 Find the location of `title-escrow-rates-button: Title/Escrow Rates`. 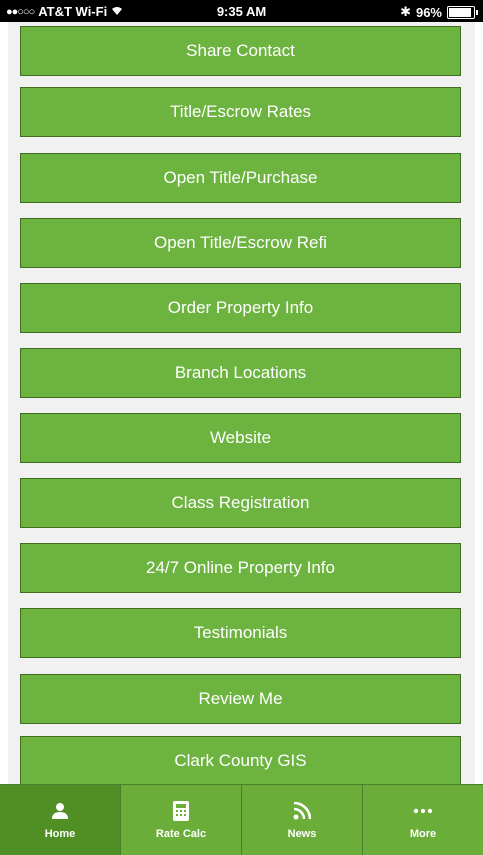

title-escrow-rates-button: Title/Escrow Rates is located at coordinates (240, 112).